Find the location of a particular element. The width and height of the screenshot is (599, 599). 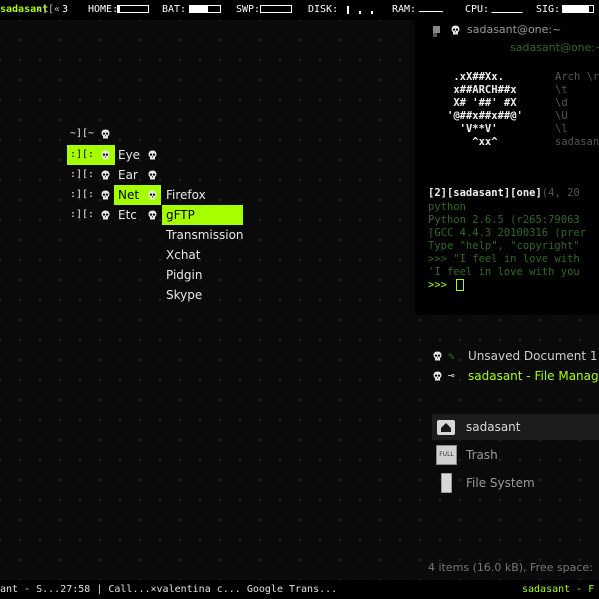

menu-tag-eye: :][: is located at coordinates (81, 155).